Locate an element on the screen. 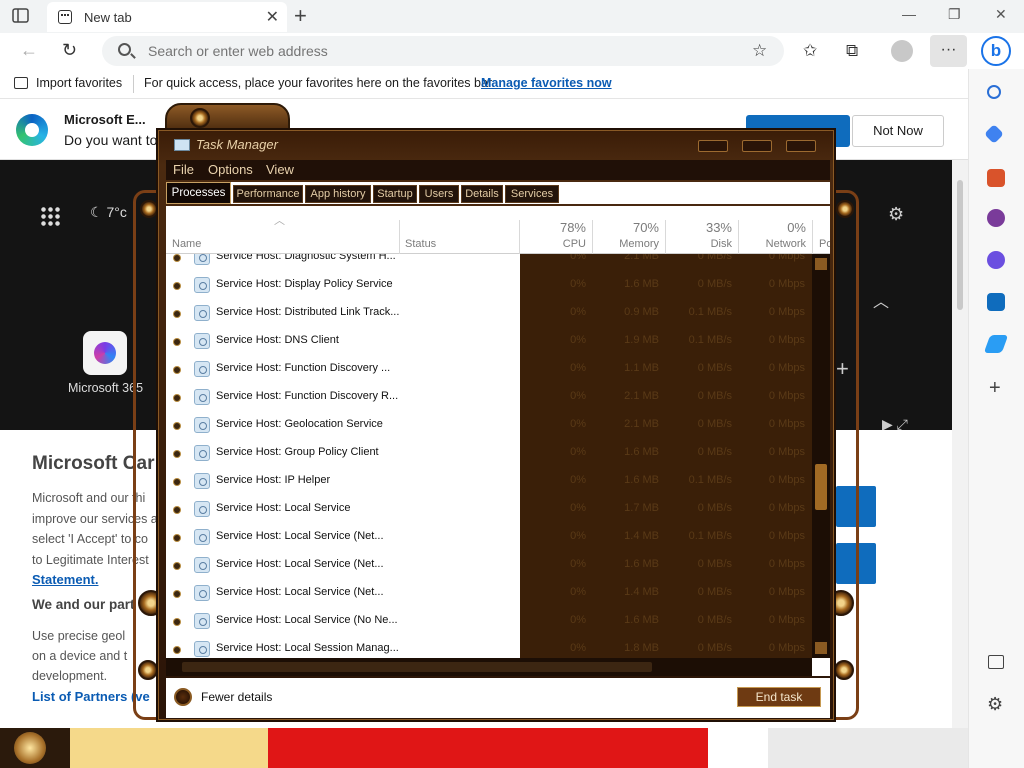  sidebar-search-icon is located at coordinates (994, 92).